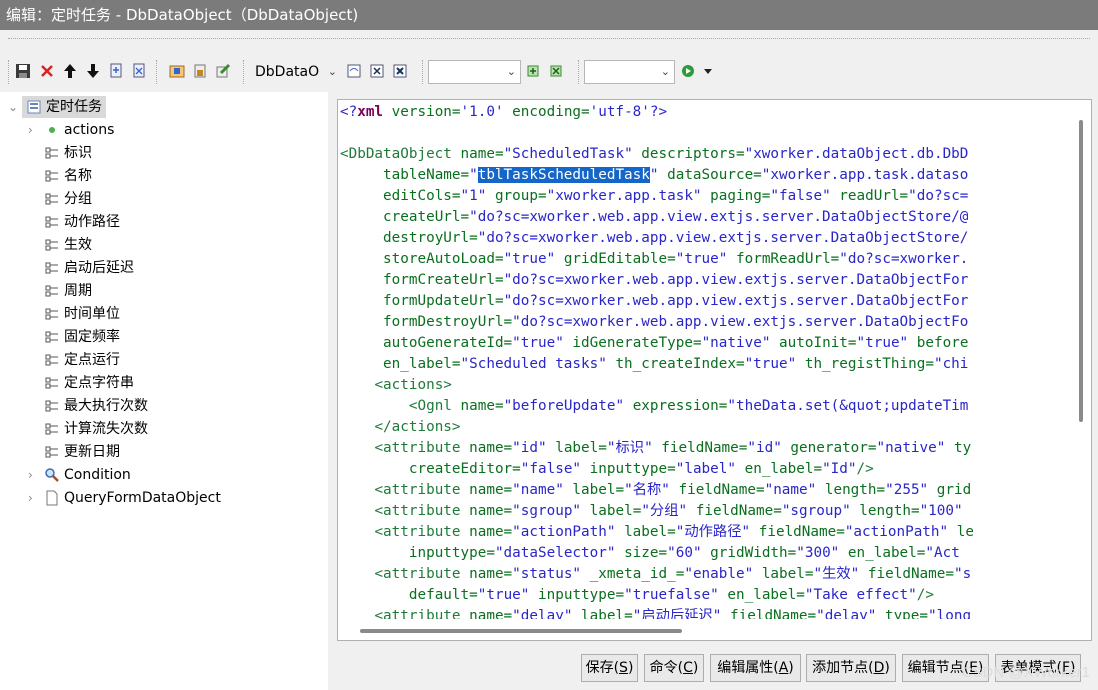  I want to click on move-up-icon, so click(70, 71).